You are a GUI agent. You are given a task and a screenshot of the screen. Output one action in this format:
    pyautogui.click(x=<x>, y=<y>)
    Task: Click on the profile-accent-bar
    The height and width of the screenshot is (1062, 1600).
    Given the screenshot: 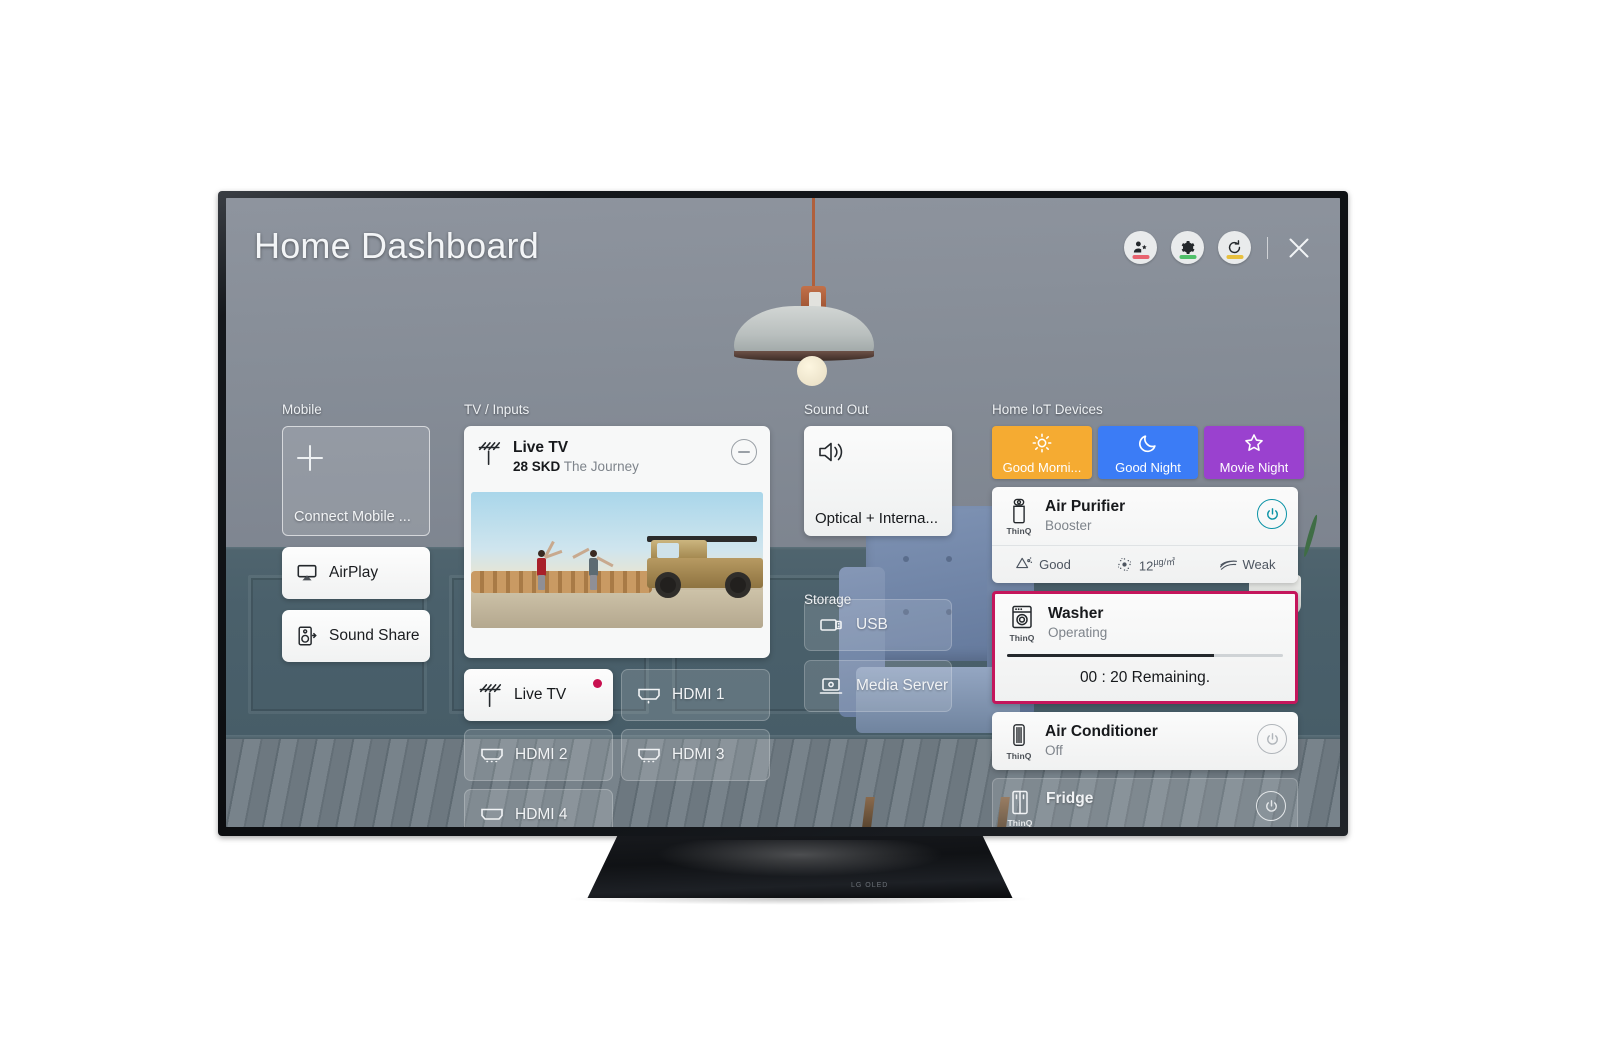 What is the action you would take?
    pyautogui.click(x=1140, y=257)
    